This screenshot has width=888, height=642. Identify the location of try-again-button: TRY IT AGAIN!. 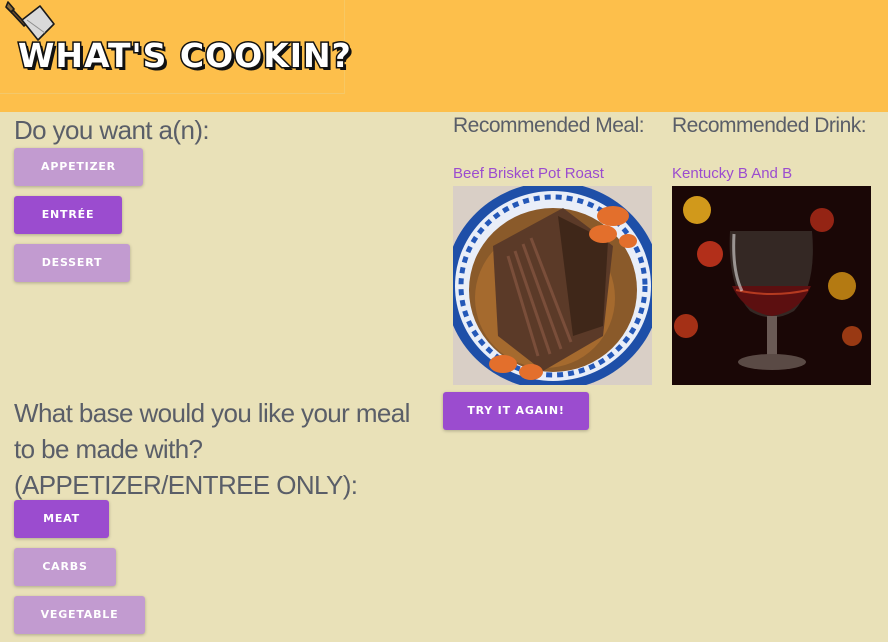
(516, 411).